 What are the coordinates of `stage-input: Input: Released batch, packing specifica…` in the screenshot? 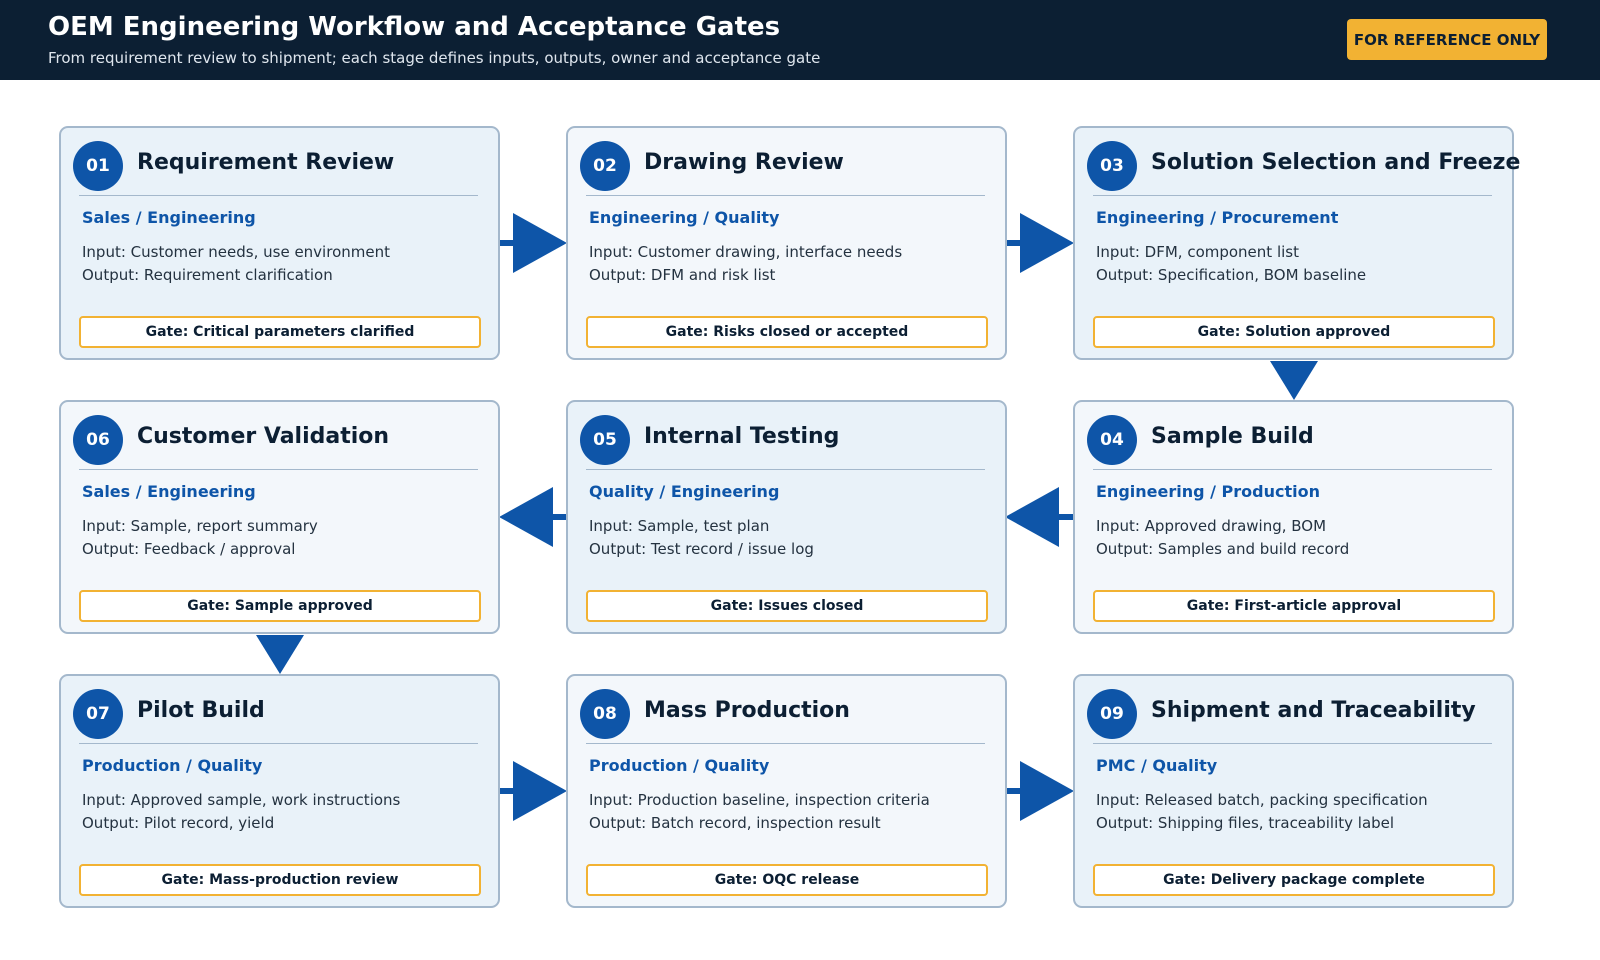 It's located at (1262, 800).